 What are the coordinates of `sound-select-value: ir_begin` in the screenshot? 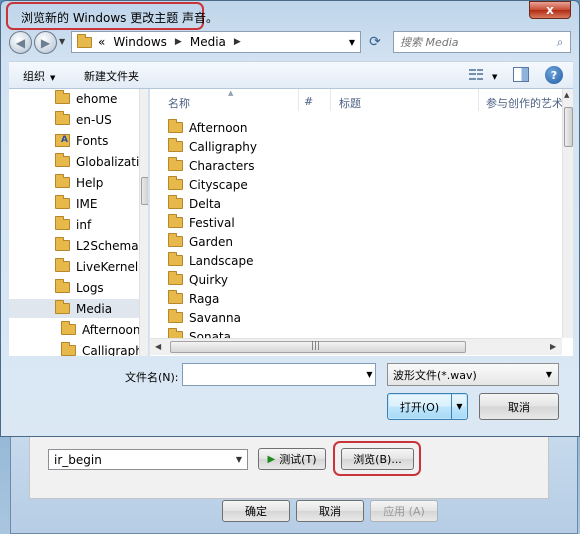 It's located at (78, 459).